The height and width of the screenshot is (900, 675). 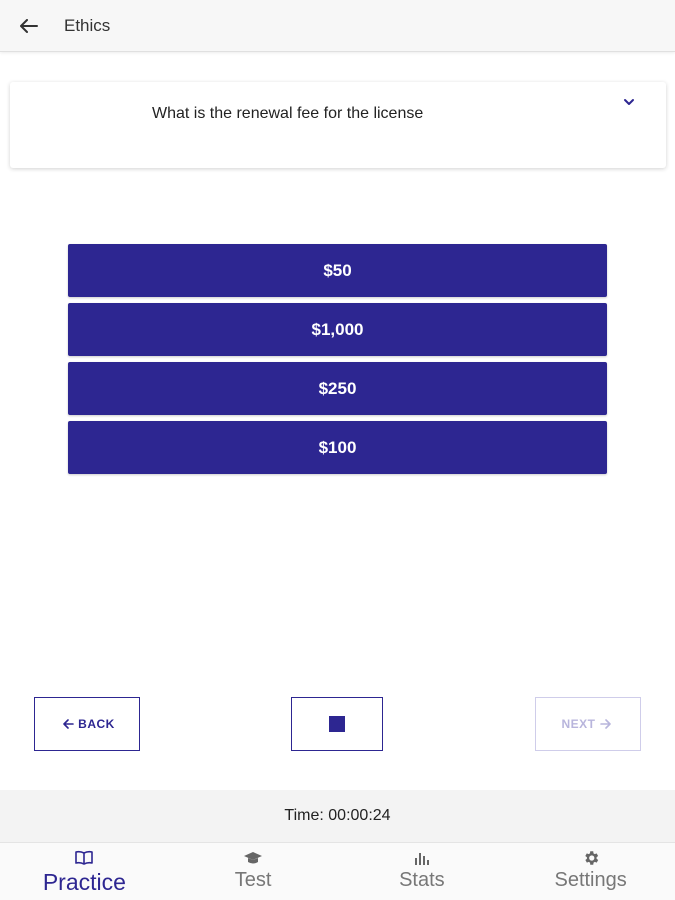 What do you see at coordinates (253, 858) in the screenshot?
I see `graduation-cap-icon` at bounding box center [253, 858].